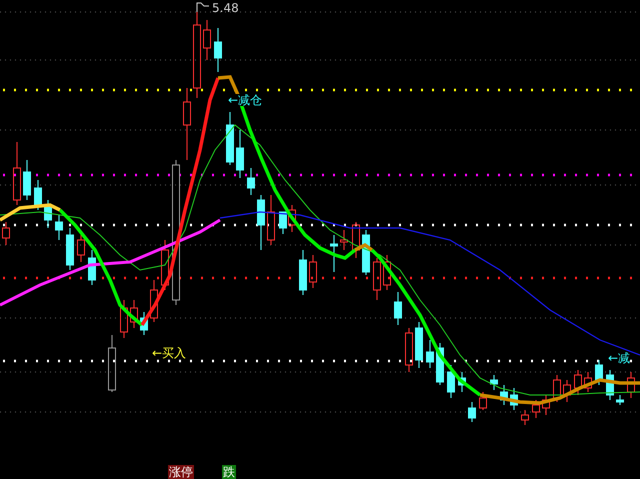 This screenshot has height=479, width=640. Describe the element at coordinates (229, 472) in the screenshot. I see `legend-label: 跌` at that location.